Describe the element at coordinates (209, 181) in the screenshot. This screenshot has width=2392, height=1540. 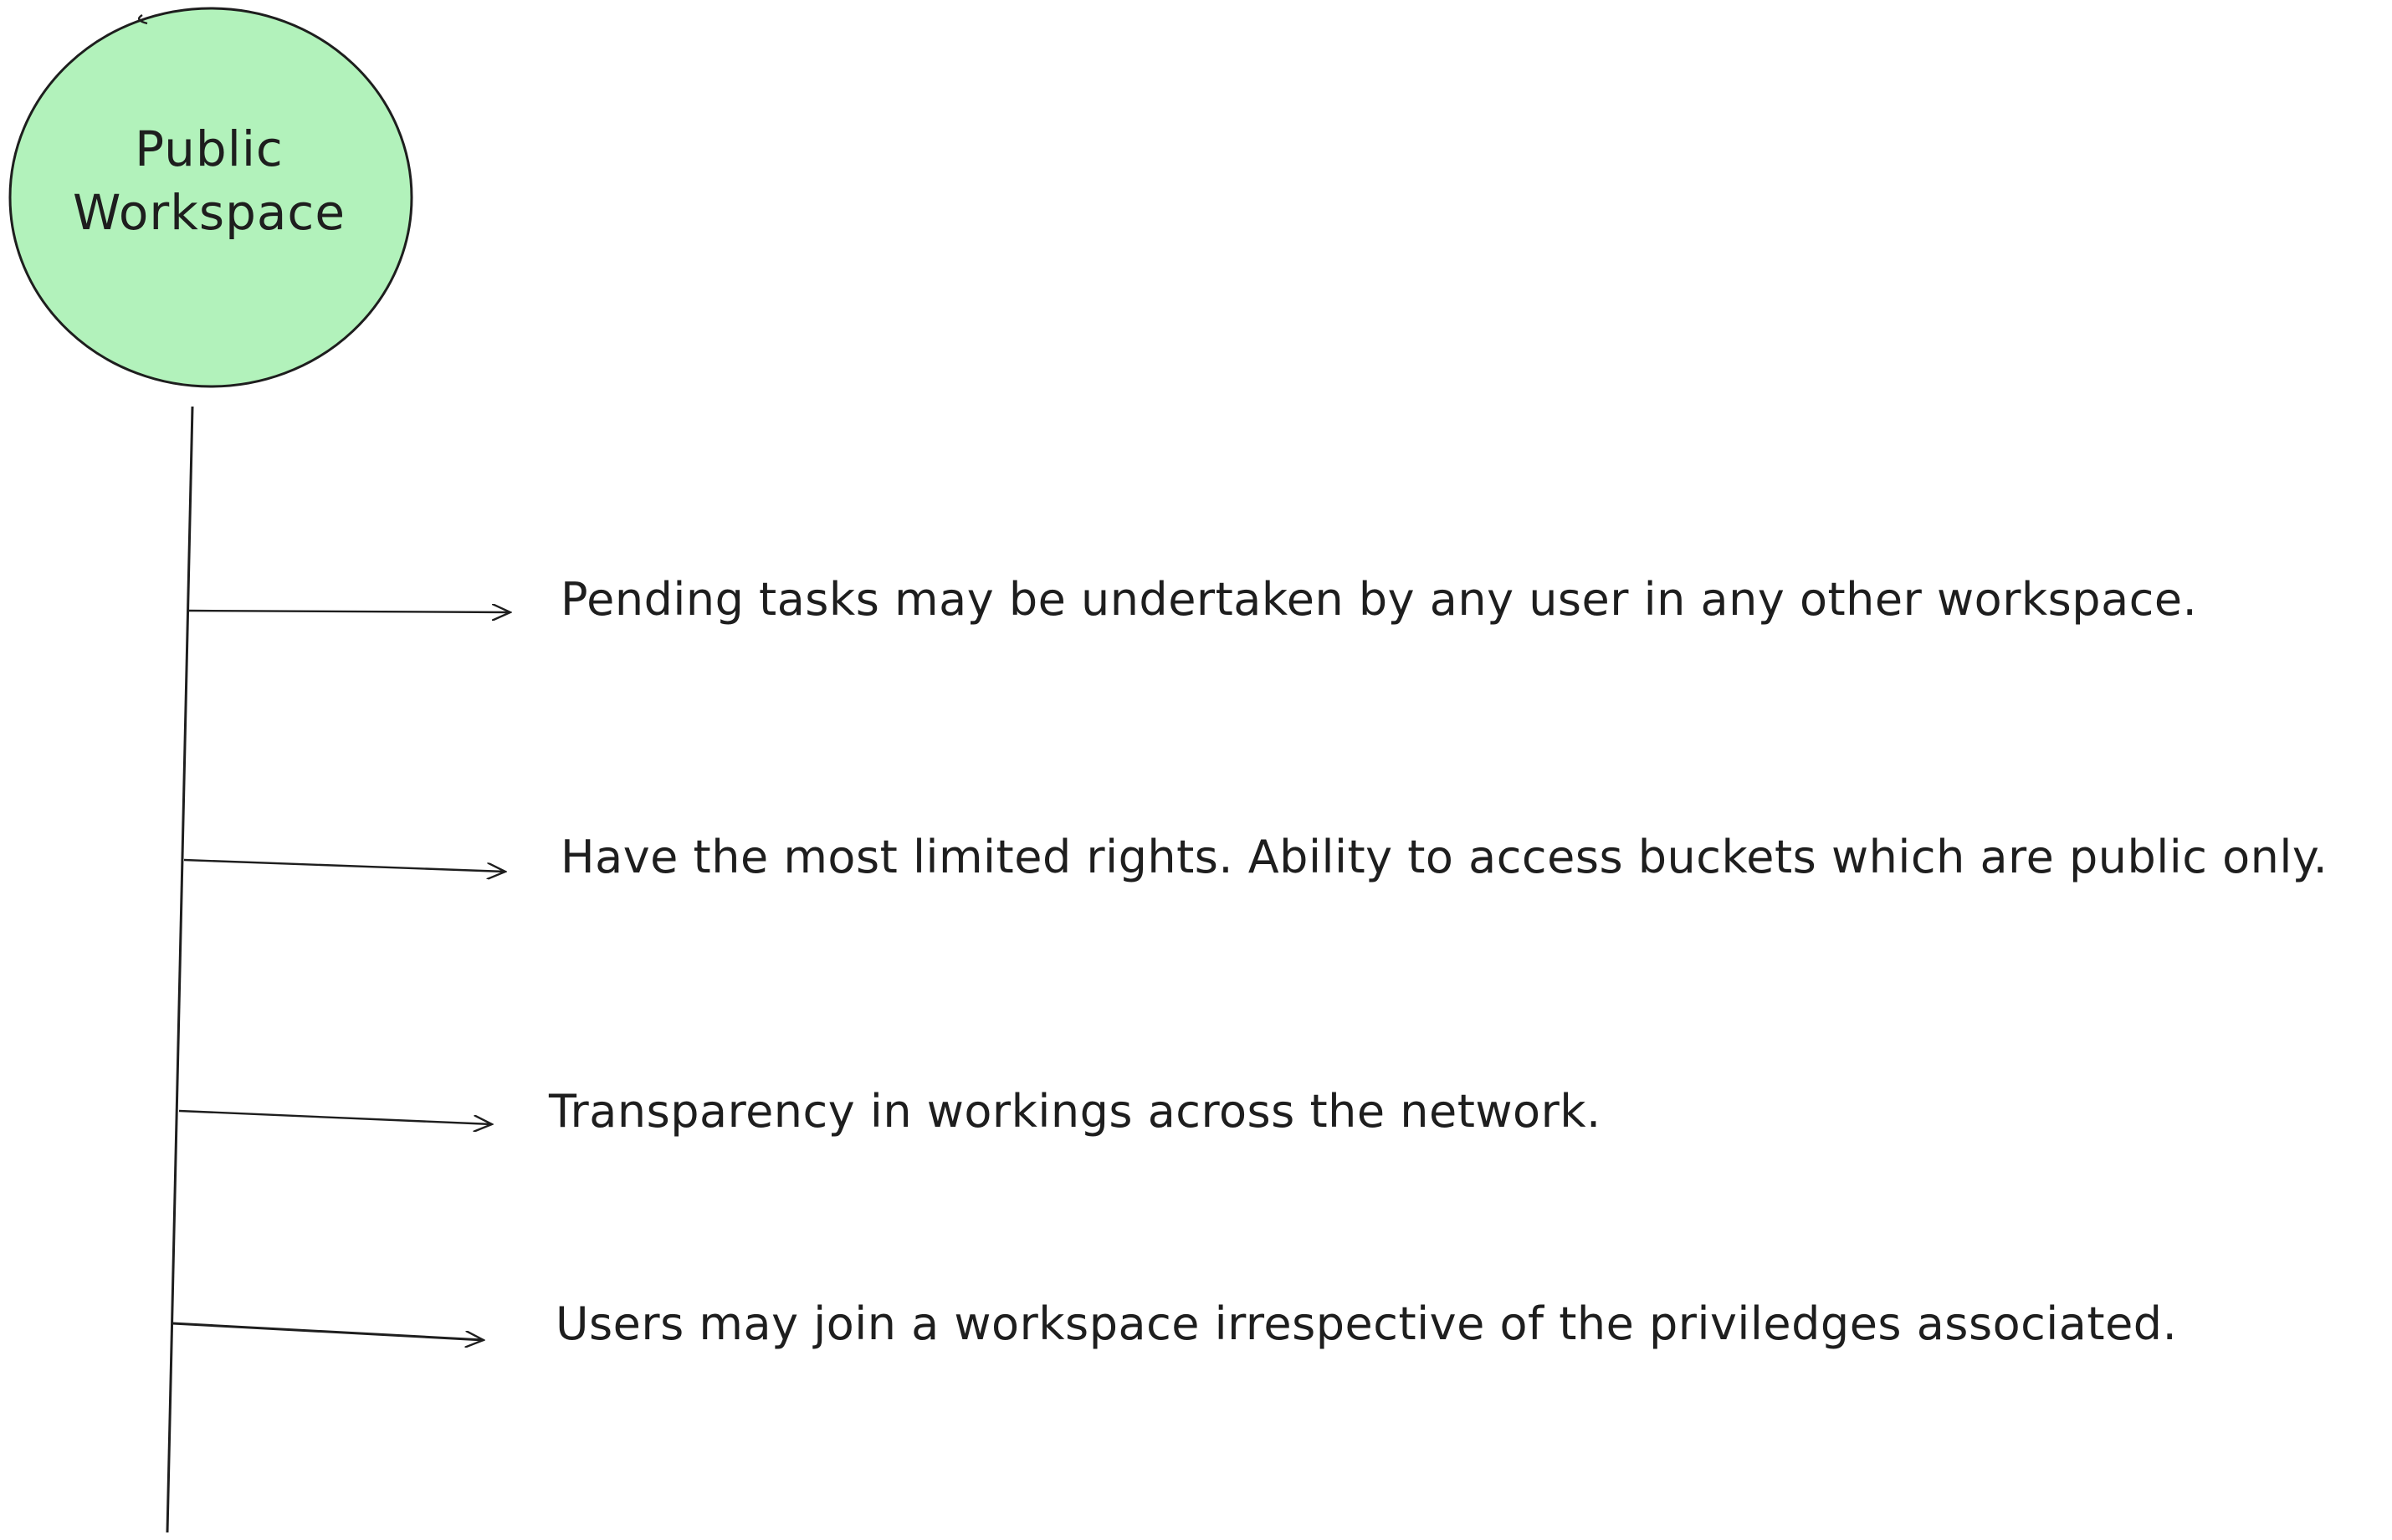
I see `node-title: Public Workspace` at that location.